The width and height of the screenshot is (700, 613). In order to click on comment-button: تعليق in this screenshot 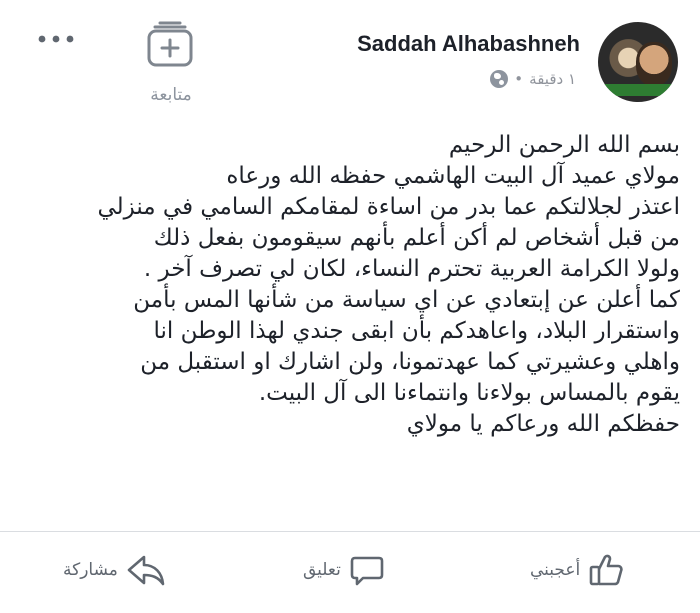, I will do `click(344, 570)`.